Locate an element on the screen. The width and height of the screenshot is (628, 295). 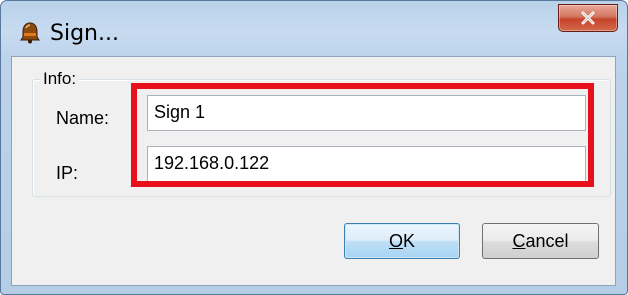
cancel-mnemonic: C is located at coordinates (519, 240).